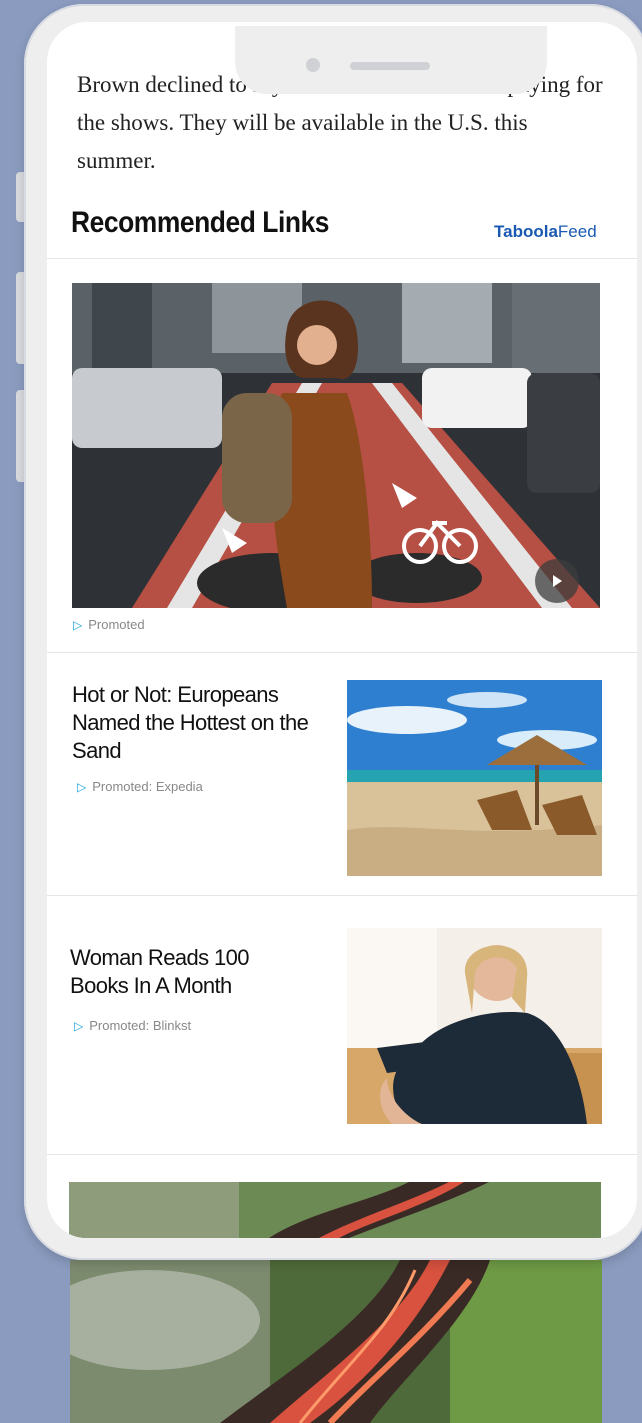 The width and height of the screenshot is (642, 1423). Describe the element at coordinates (391, 60) in the screenshot. I see `phone-notch` at that location.